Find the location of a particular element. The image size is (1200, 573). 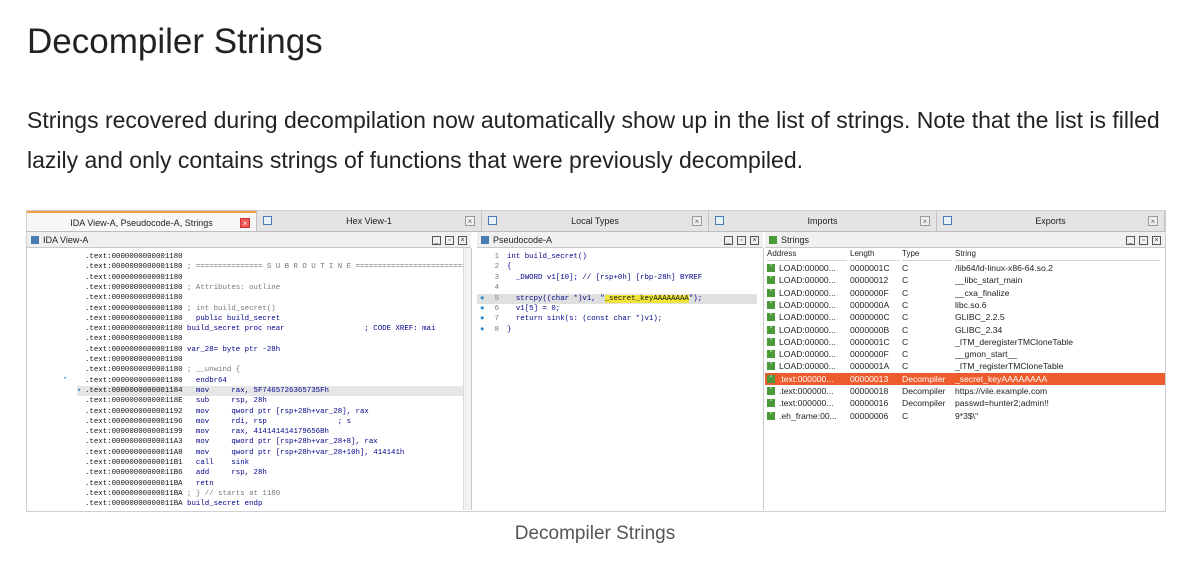

column-header-length: Length is located at coordinates (875, 254).